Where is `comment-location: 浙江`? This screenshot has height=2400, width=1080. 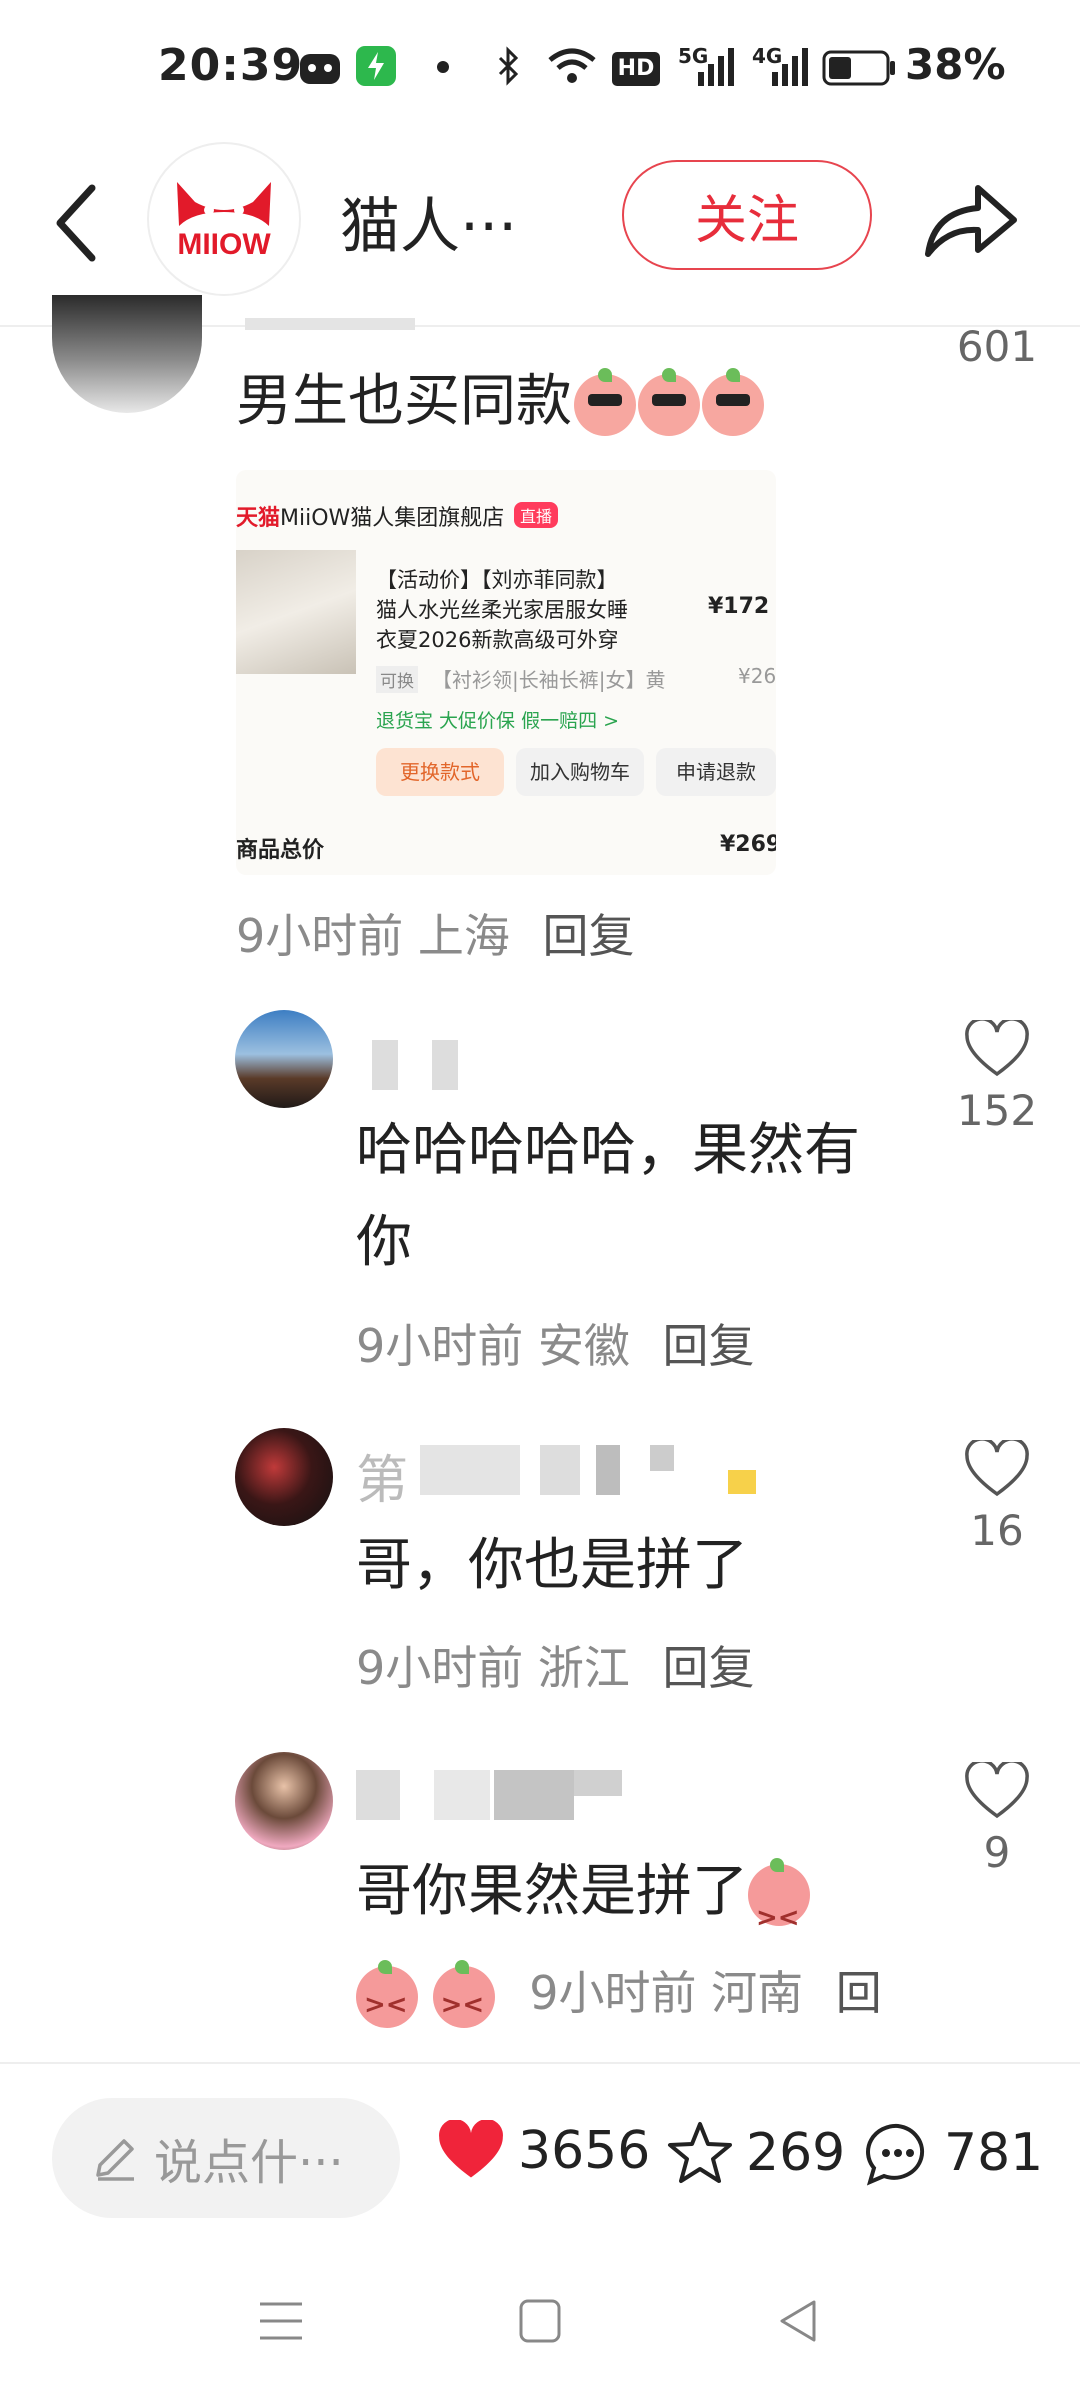 comment-location: 浙江 is located at coordinates (583, 1668).